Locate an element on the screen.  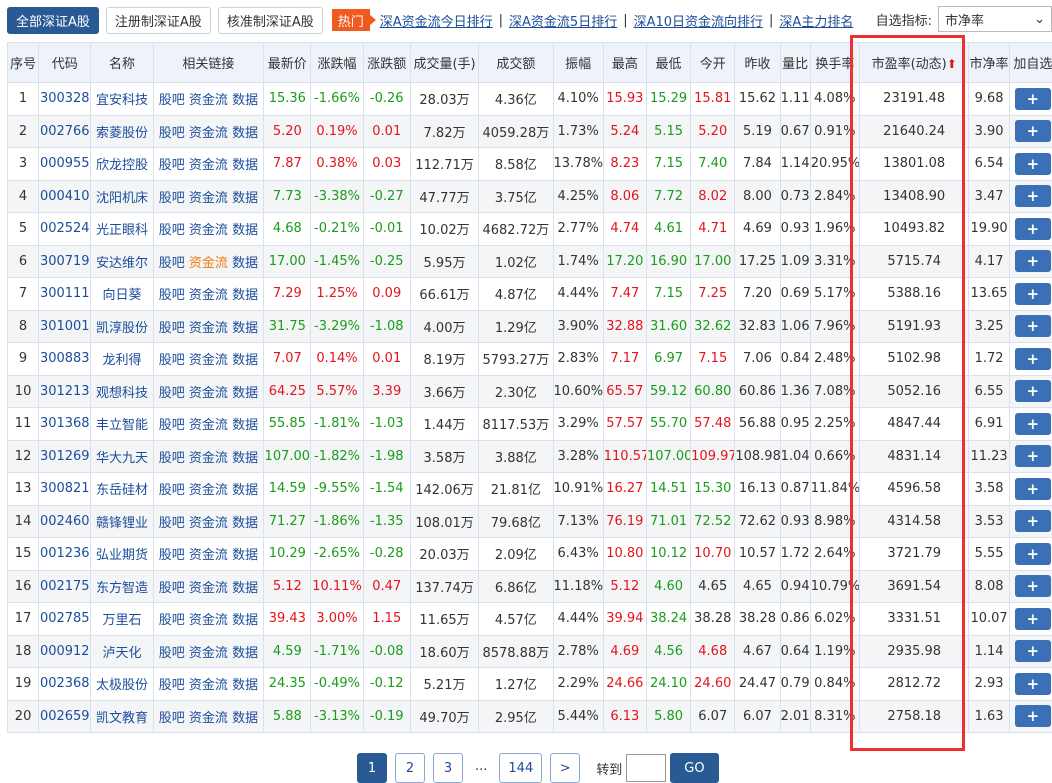
stock-name-link: 宜安科技 is located at coordinates (122, 99).